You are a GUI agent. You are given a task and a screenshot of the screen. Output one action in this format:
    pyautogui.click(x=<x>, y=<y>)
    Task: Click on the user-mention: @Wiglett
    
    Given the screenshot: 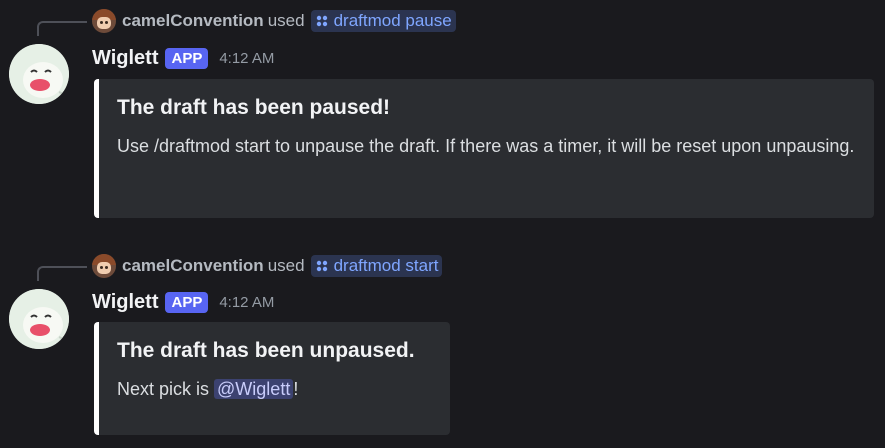 What is the action you would take?
    pyautogui.click(x=254, y=389)
    